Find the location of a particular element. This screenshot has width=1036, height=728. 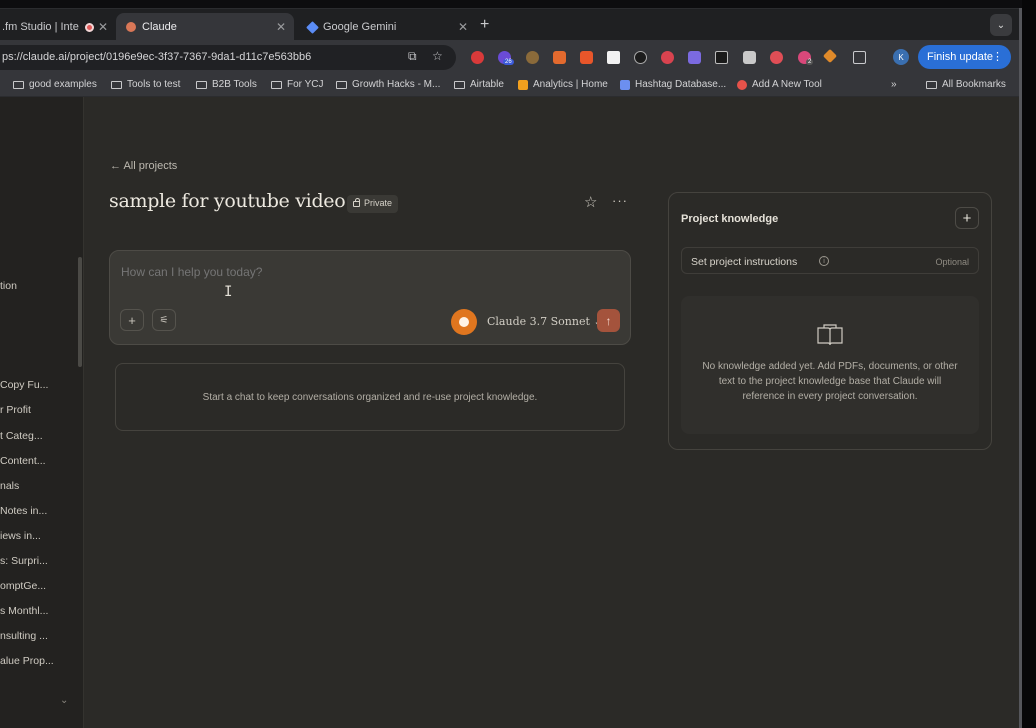

bookmark-label: Tools to test is located at coordinates (154, 84).